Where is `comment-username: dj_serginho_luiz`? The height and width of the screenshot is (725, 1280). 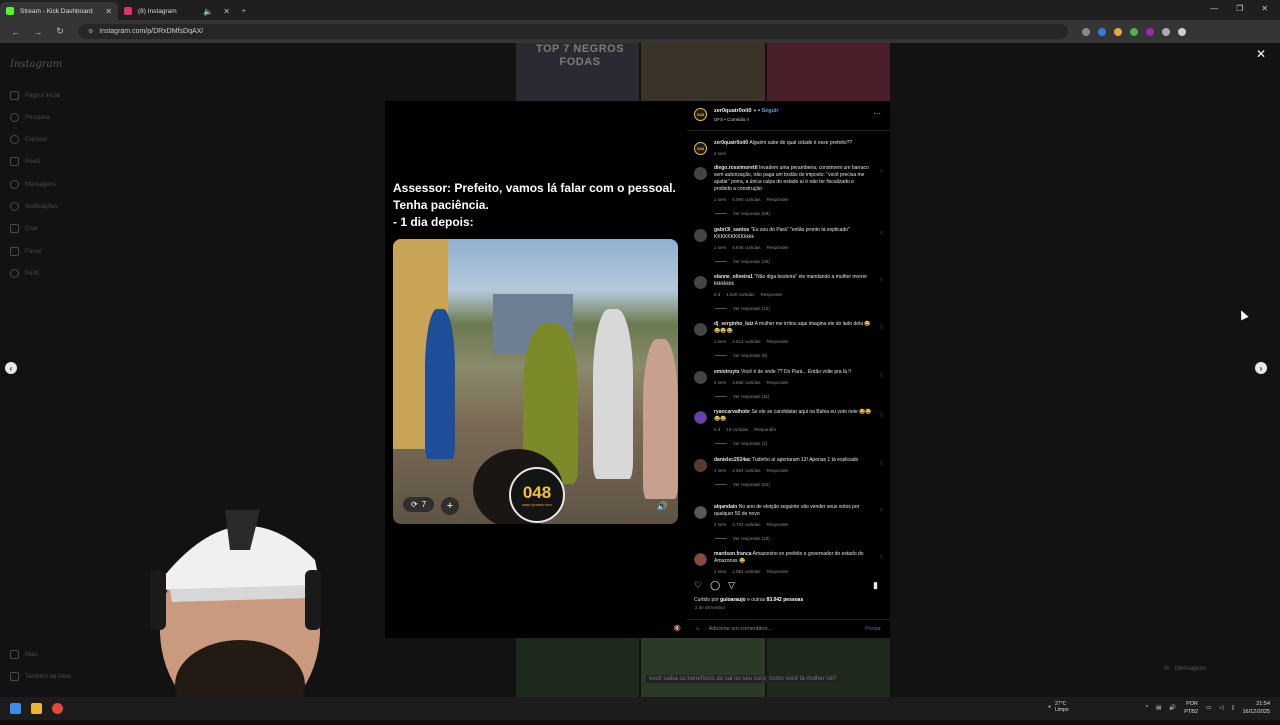
comment-username: dj_serginho_luiz is located at coordinates (733, 324).